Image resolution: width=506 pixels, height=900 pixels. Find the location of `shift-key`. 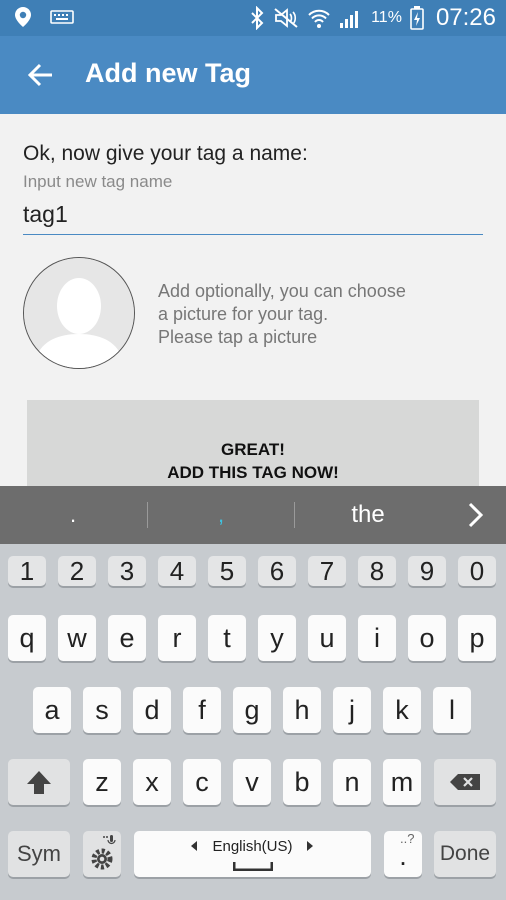

shift-key is located at coordinates (39, 782).